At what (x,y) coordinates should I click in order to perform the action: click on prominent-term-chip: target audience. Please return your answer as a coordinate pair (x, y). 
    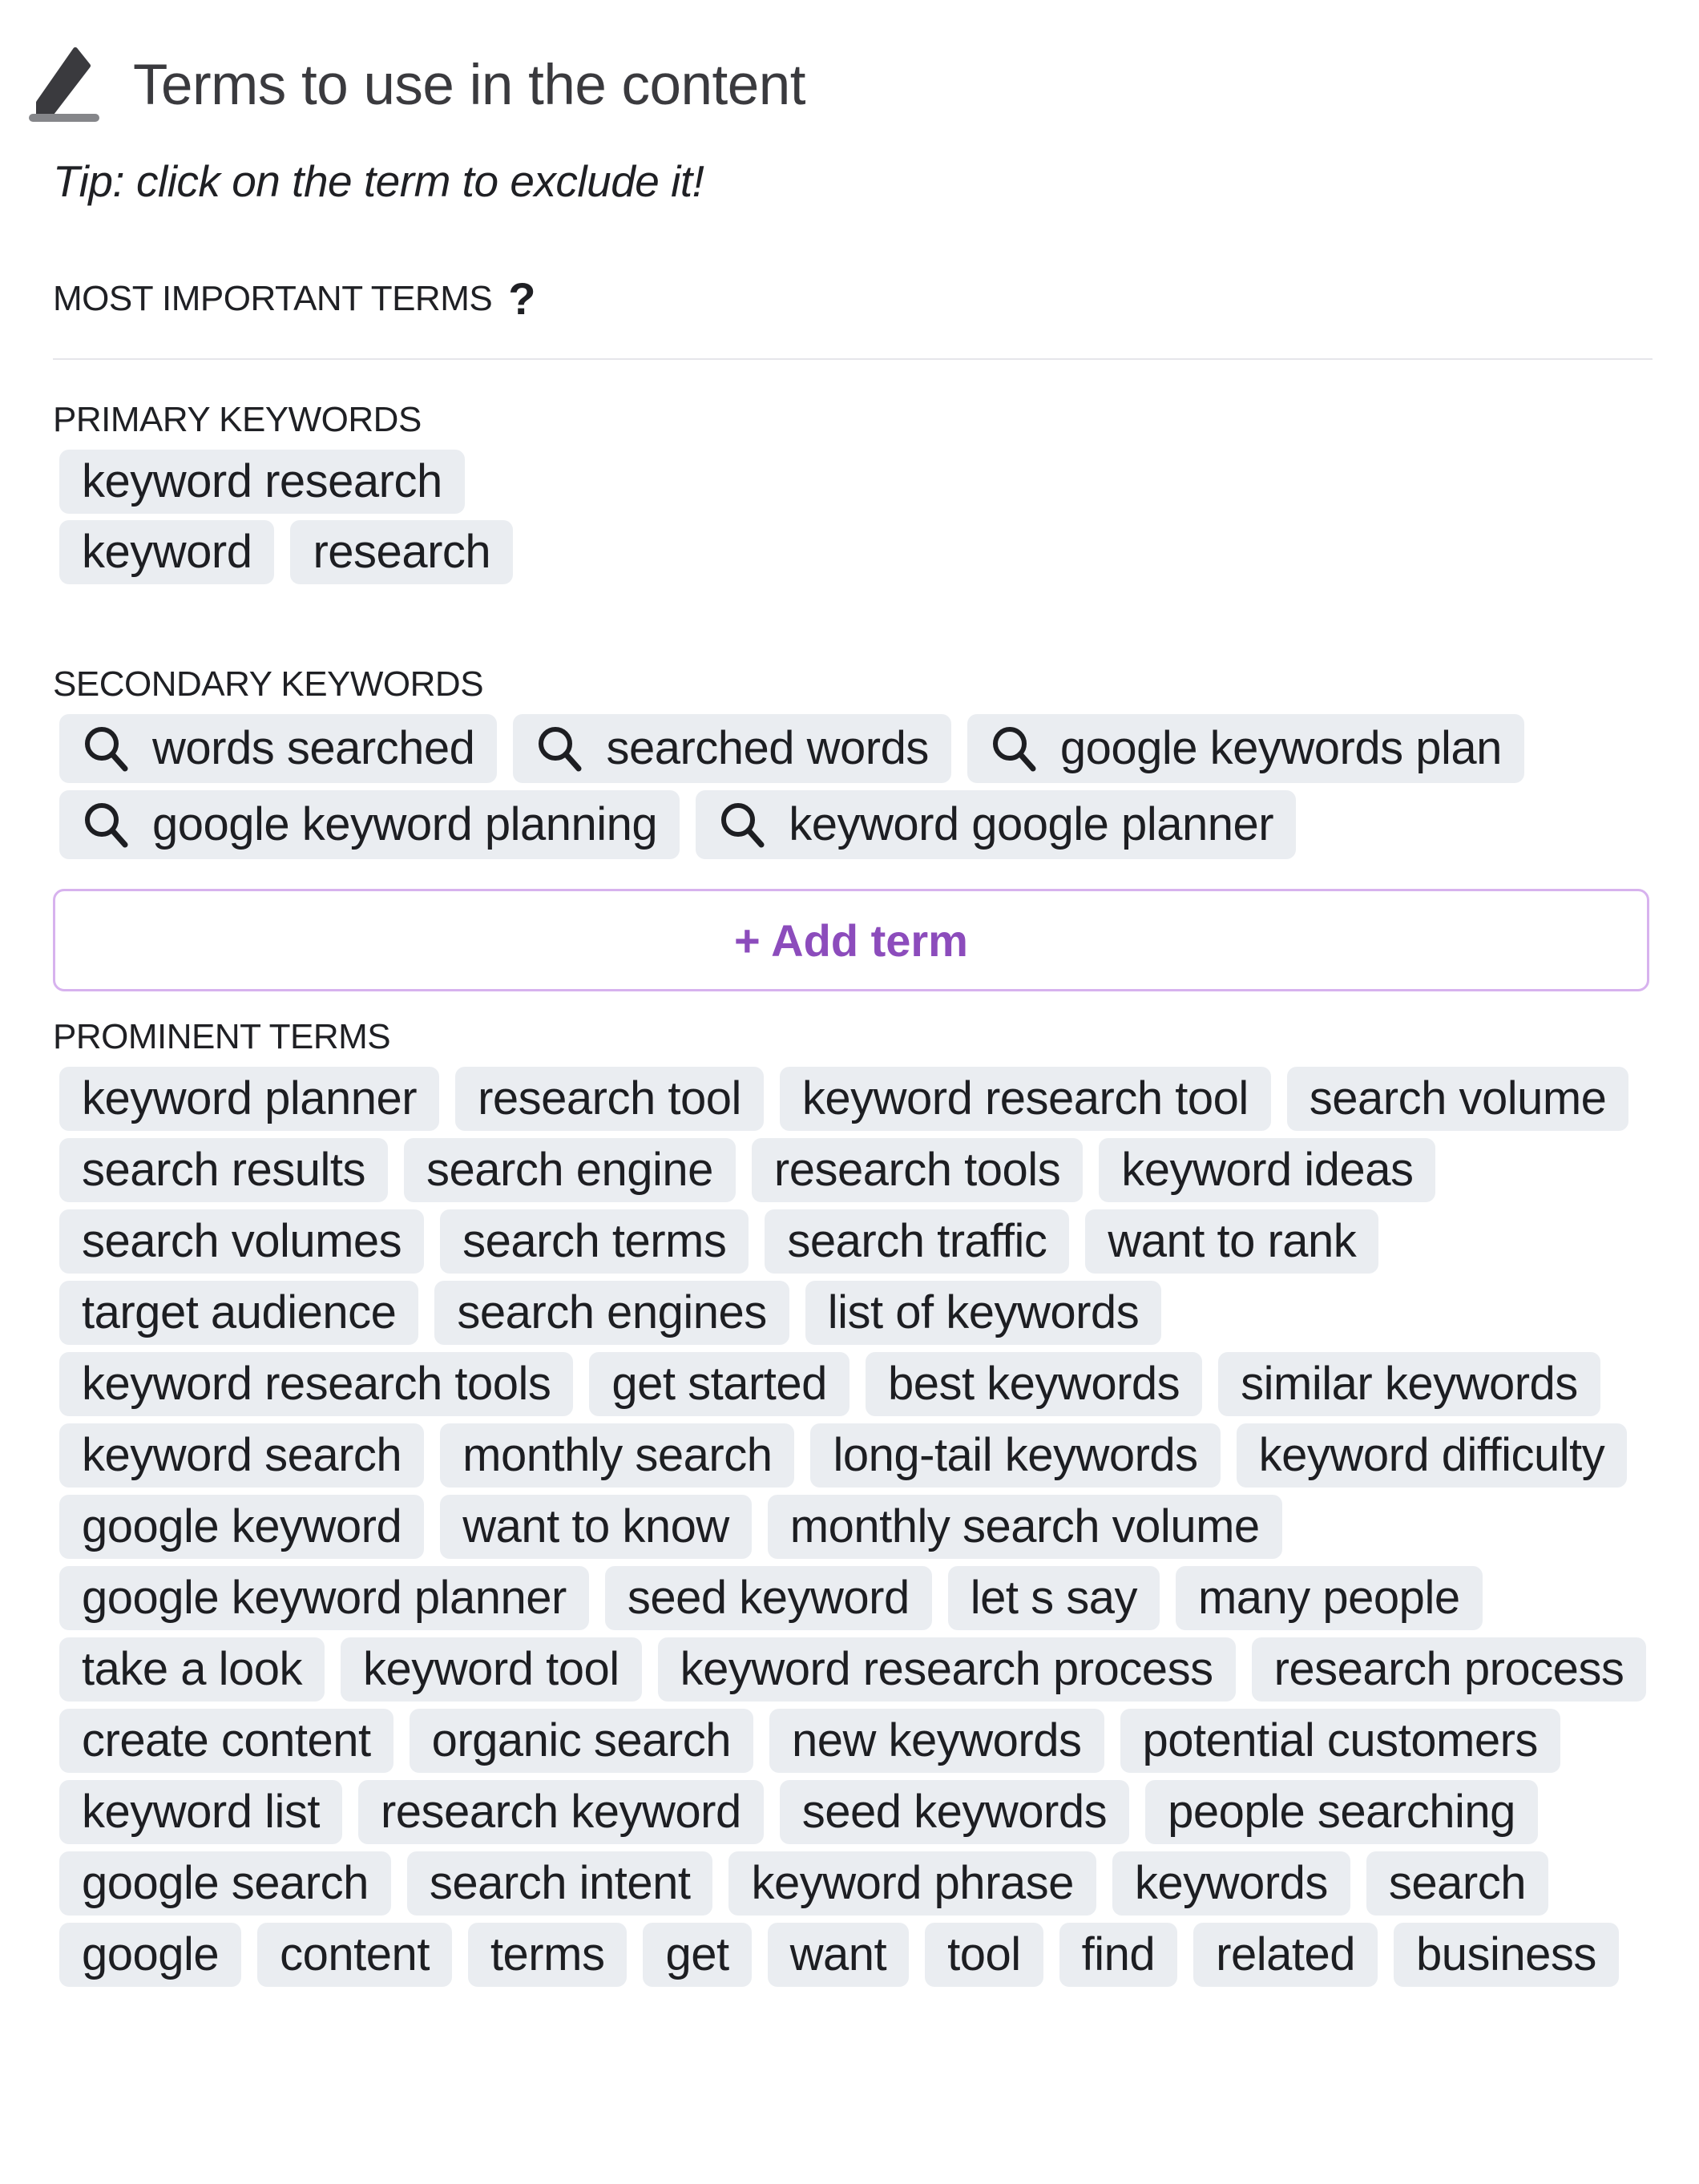
    Looking at the image, I should click on (239, 1313).